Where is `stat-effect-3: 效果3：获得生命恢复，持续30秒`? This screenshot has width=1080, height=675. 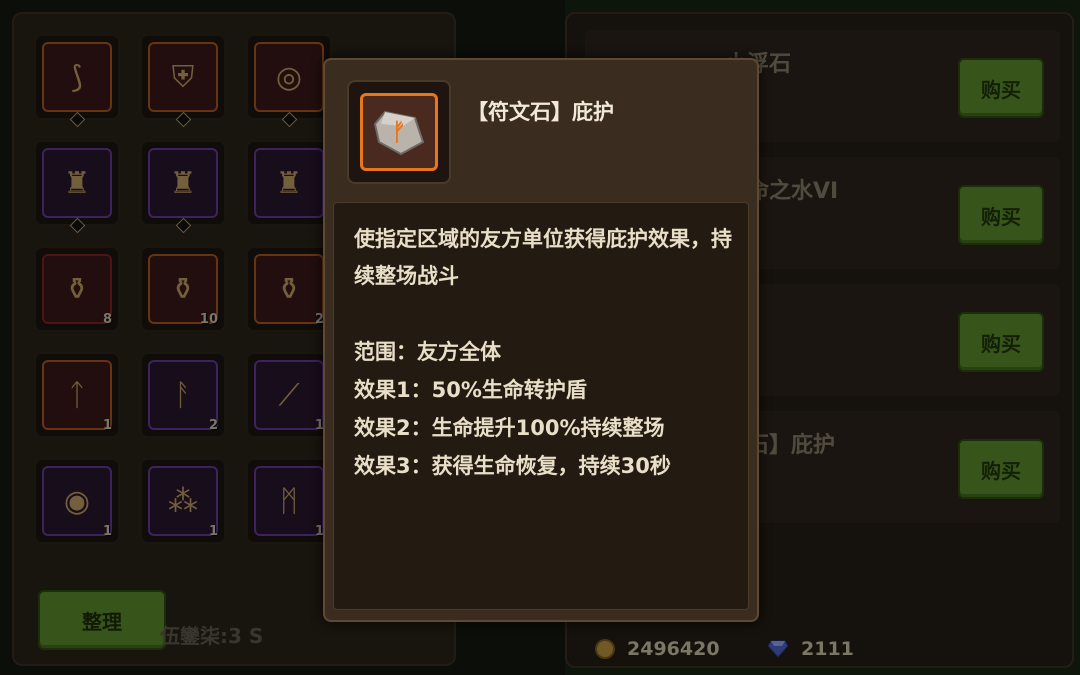
stat-effect-3: 效果3：获得生命恢复，持续30秒 is located at coordinates (512, 466).